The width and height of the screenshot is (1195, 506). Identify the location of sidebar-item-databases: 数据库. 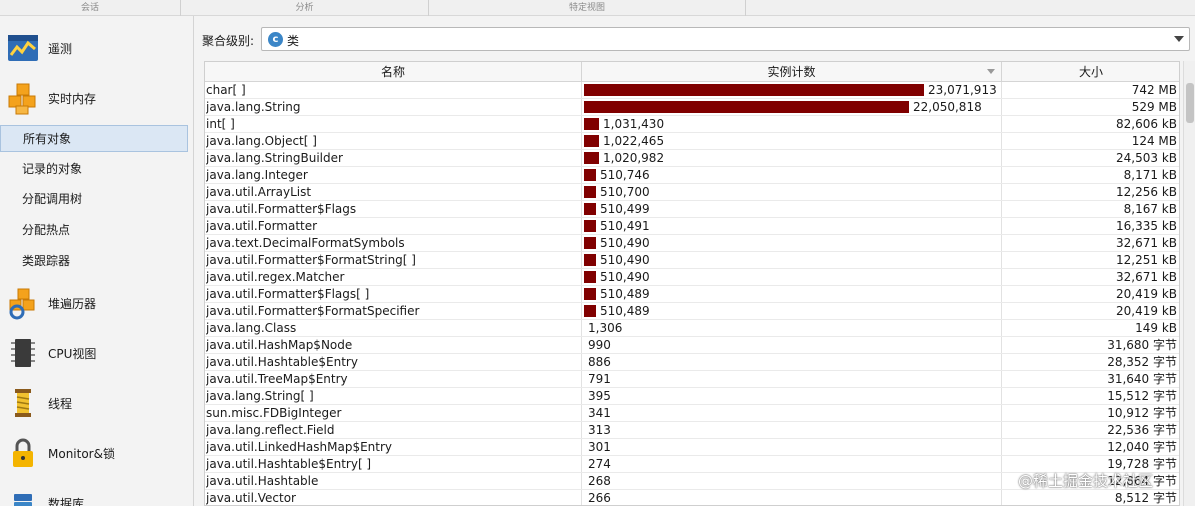
(97, 492).